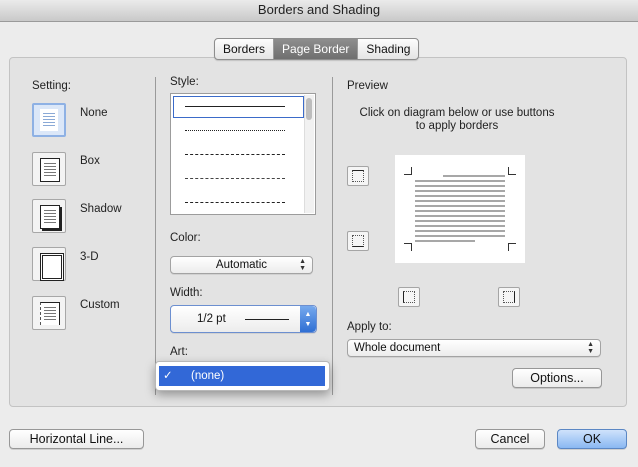 The width and height of the screenshot is (638, 467). What do you see at coordinates (235, 178) in the screenshot?
I see `style-option-long-dash` at bounding box center [235, 178].